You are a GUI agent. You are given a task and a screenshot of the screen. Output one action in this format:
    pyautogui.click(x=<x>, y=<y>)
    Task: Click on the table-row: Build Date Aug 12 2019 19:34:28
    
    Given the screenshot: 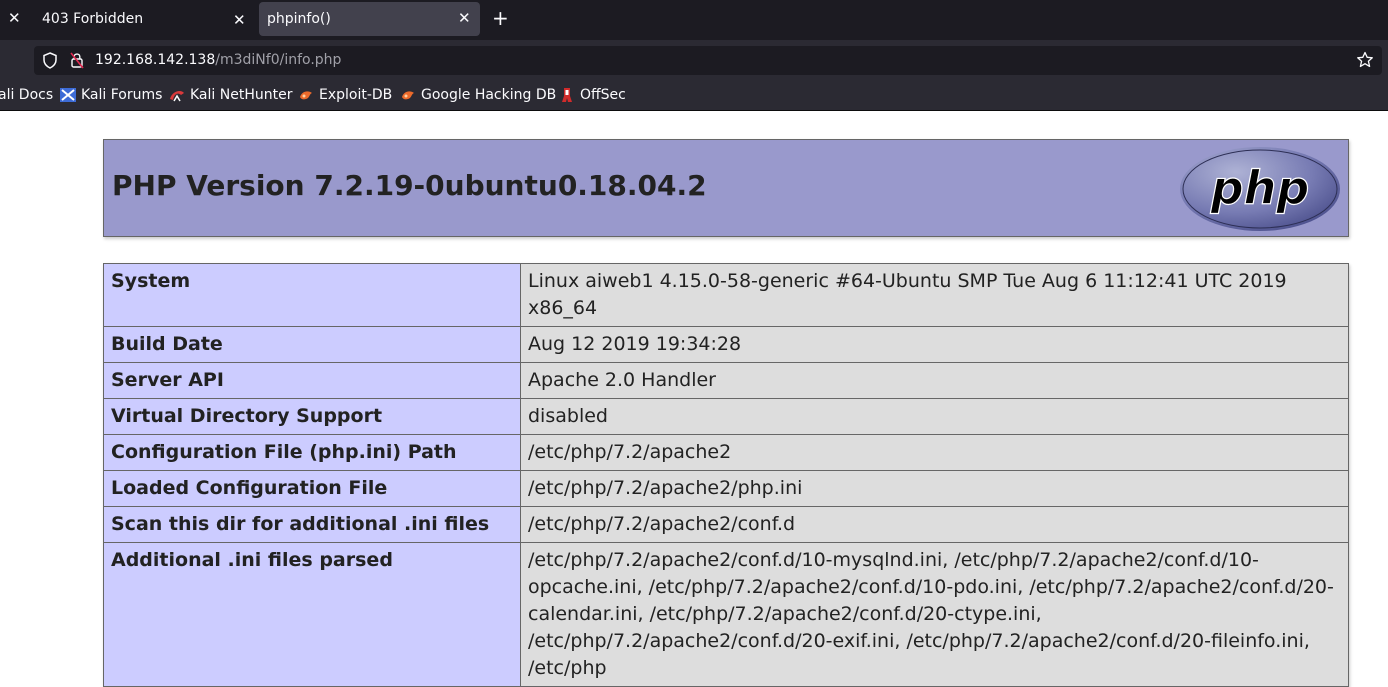 What is the action you would take?
    pyautogui.click(x=726, y=344)
    